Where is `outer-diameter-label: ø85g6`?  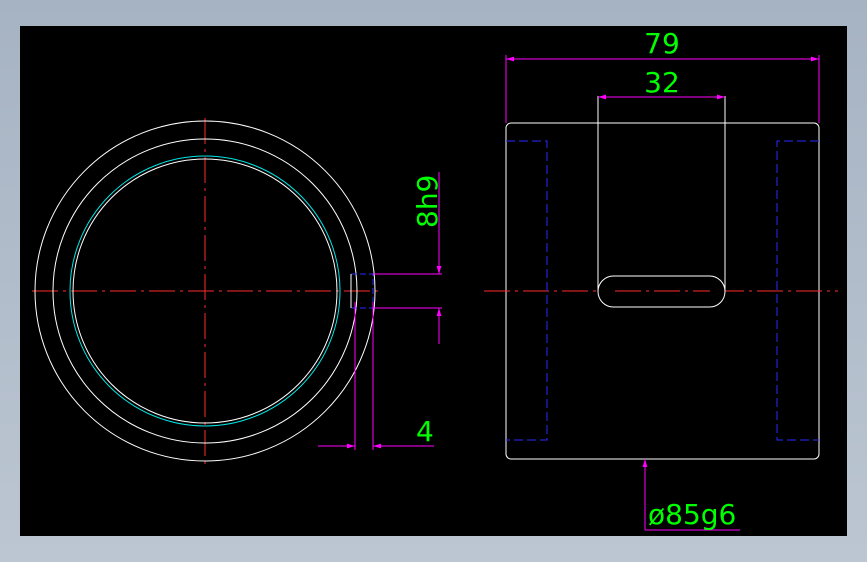 outer-diameter-label: ø85g6 is located at coordinates (692, 514).